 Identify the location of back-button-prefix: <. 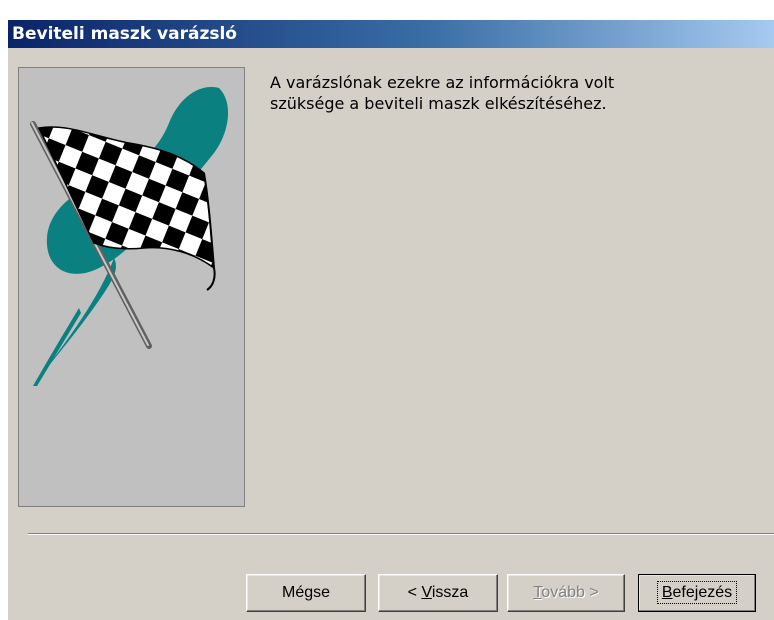
(414, 592).